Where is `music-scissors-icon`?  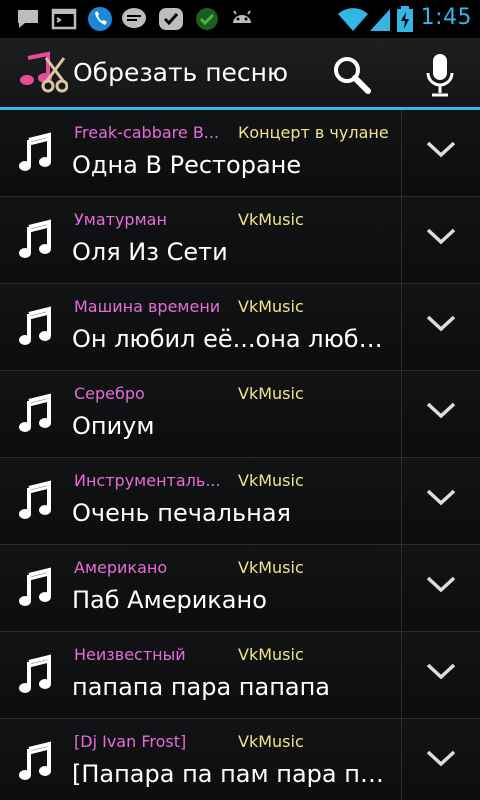
music-scissors-icon is located at coordinates (43, 73).